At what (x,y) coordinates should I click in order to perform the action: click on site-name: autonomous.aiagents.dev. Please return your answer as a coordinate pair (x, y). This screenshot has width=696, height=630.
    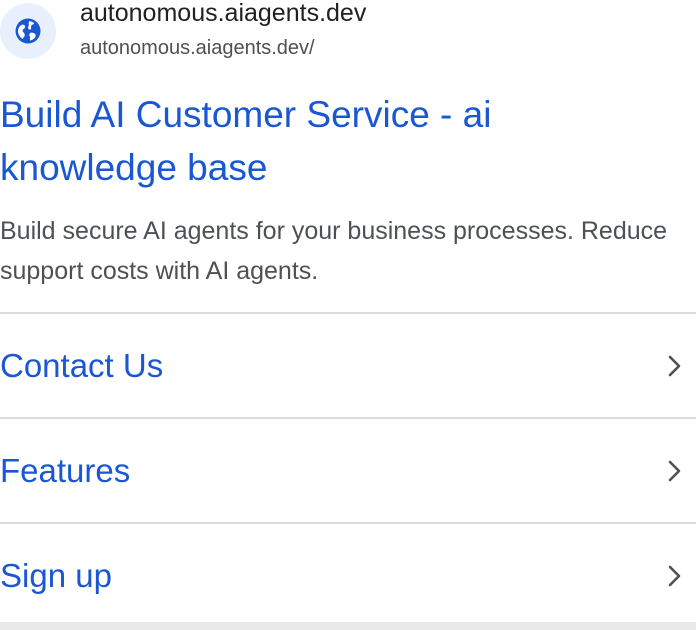
    Looking at the image, I should click on (223, 14).